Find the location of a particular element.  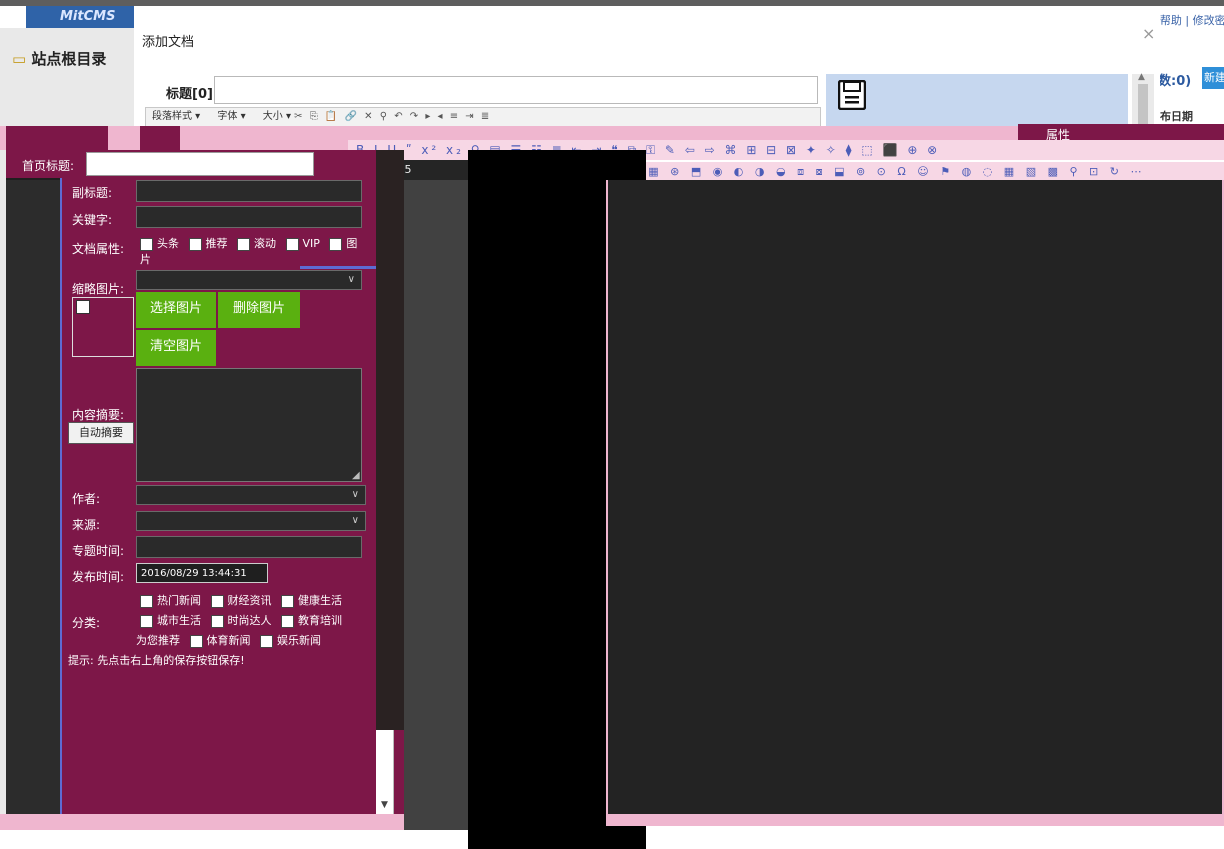

special-time-label: 专题时间: is located at coordinates (98, 551).